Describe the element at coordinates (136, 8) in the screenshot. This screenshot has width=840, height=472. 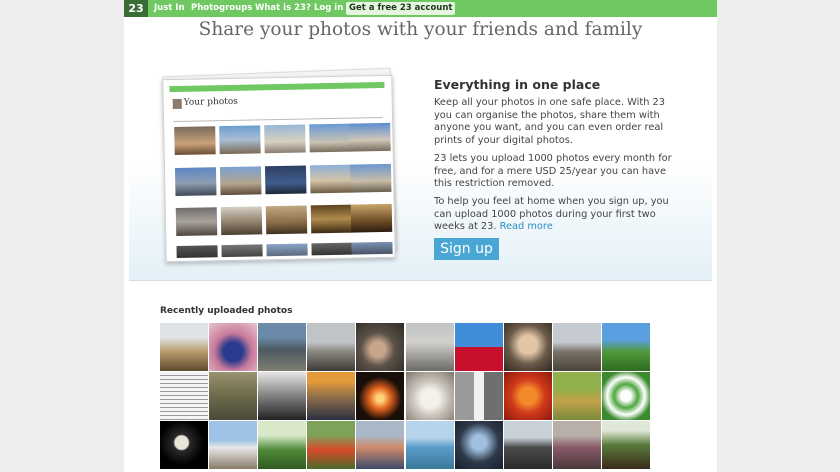
I see `logo-23: 23` at that location.